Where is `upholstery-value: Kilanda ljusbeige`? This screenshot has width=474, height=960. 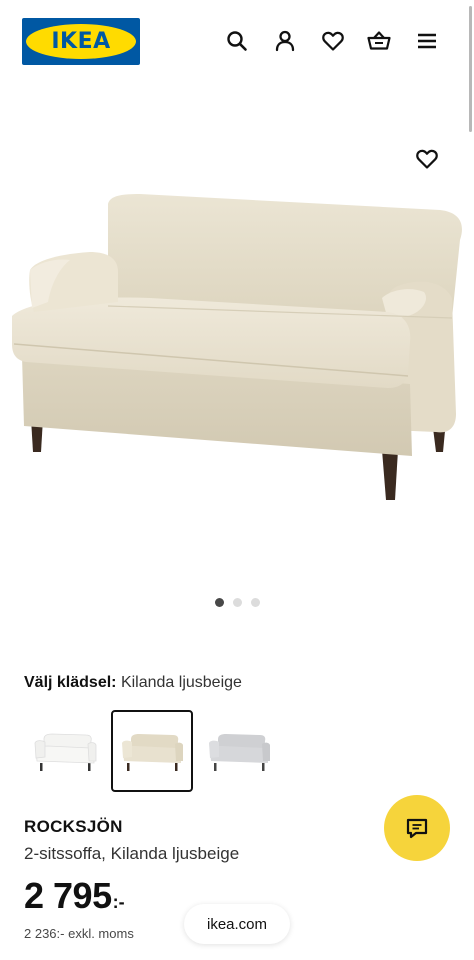
upholstery-value: Kilanda ljusbeige is located at coordinates (181, 682).